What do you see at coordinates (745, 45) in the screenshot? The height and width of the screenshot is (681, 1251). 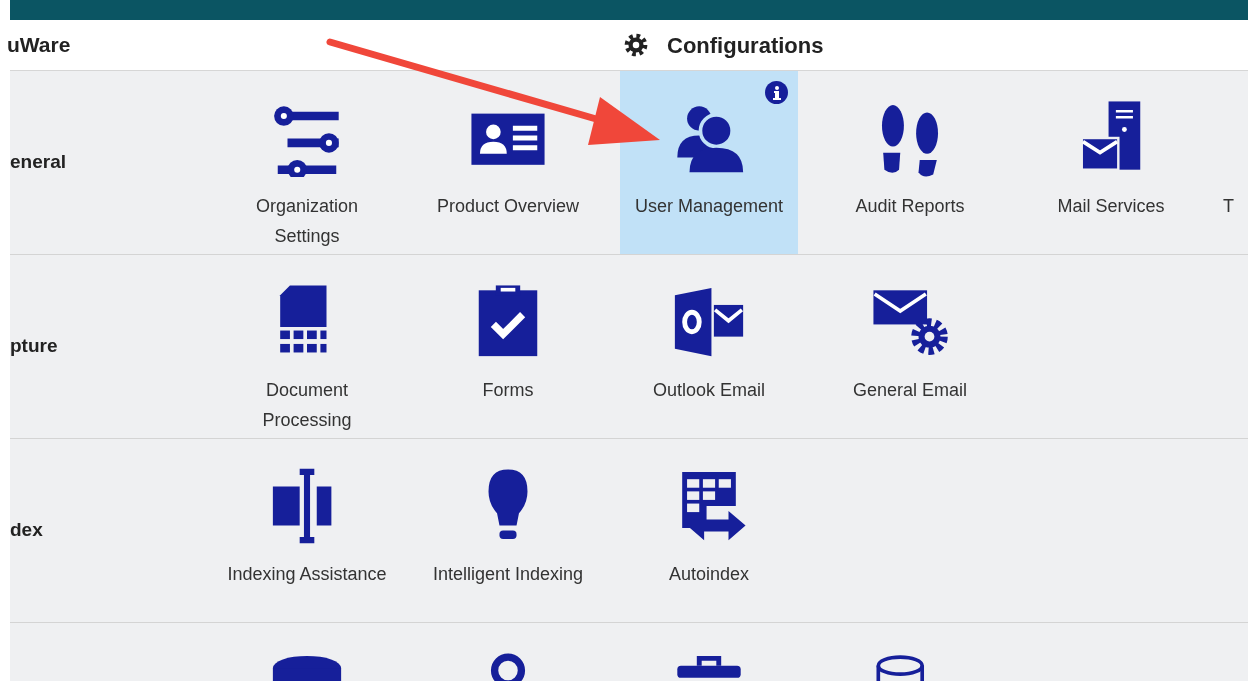 I see `page-title: Configurations` at bounding box center [745, 45].